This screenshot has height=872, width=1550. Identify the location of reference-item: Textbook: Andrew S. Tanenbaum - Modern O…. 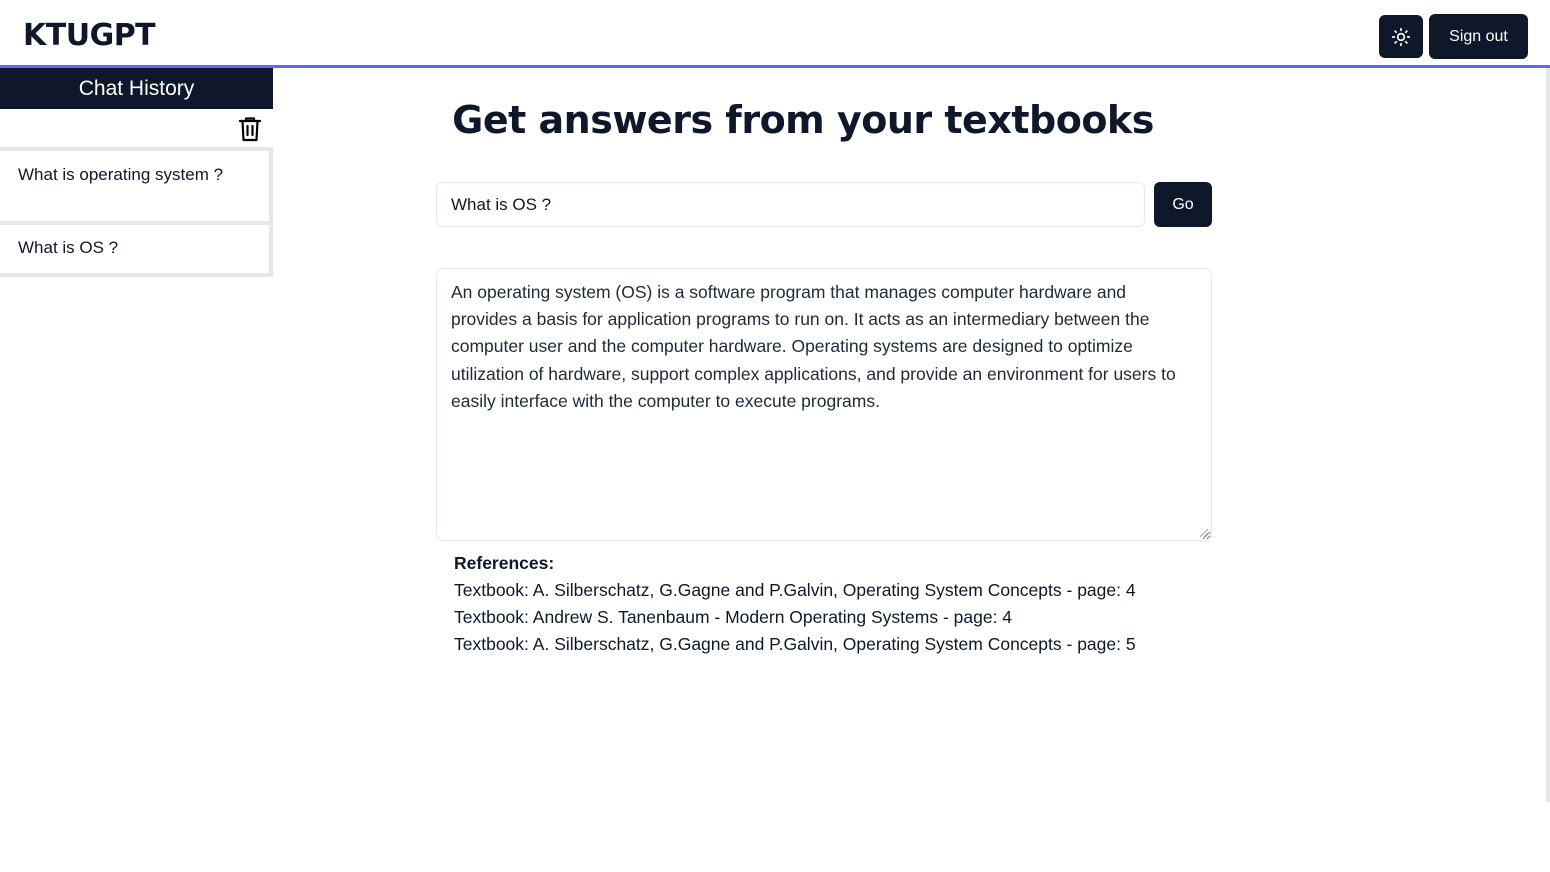
(733, 617).